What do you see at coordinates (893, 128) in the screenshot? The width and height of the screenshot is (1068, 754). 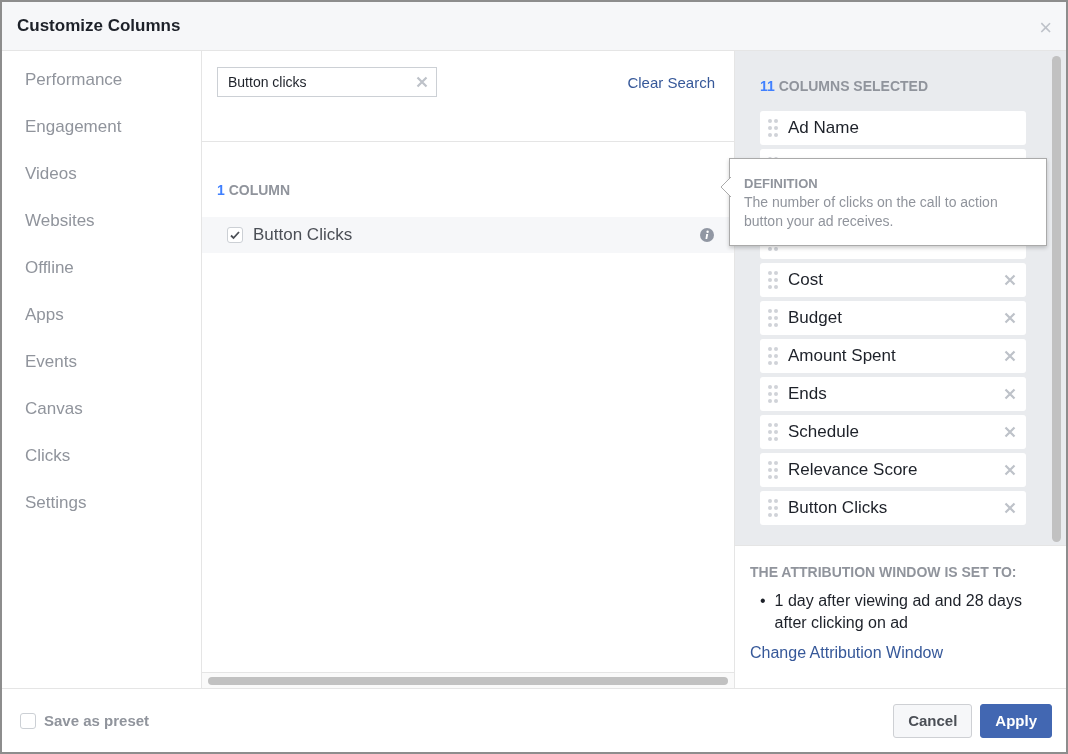 I see `column-card: Ad Name` at bounding box center [893, 128].